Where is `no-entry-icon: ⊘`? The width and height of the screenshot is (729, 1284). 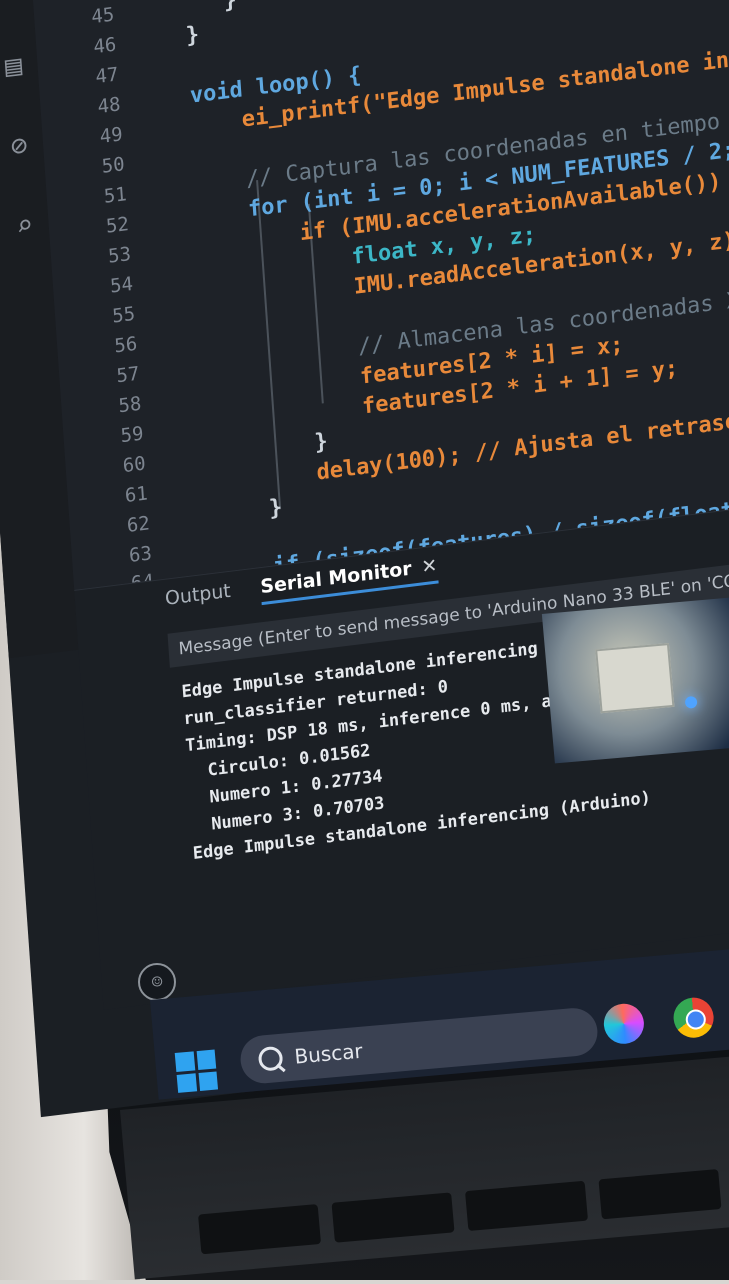 no-entry-icon: ⊘ is located at coordinates (19, 145).